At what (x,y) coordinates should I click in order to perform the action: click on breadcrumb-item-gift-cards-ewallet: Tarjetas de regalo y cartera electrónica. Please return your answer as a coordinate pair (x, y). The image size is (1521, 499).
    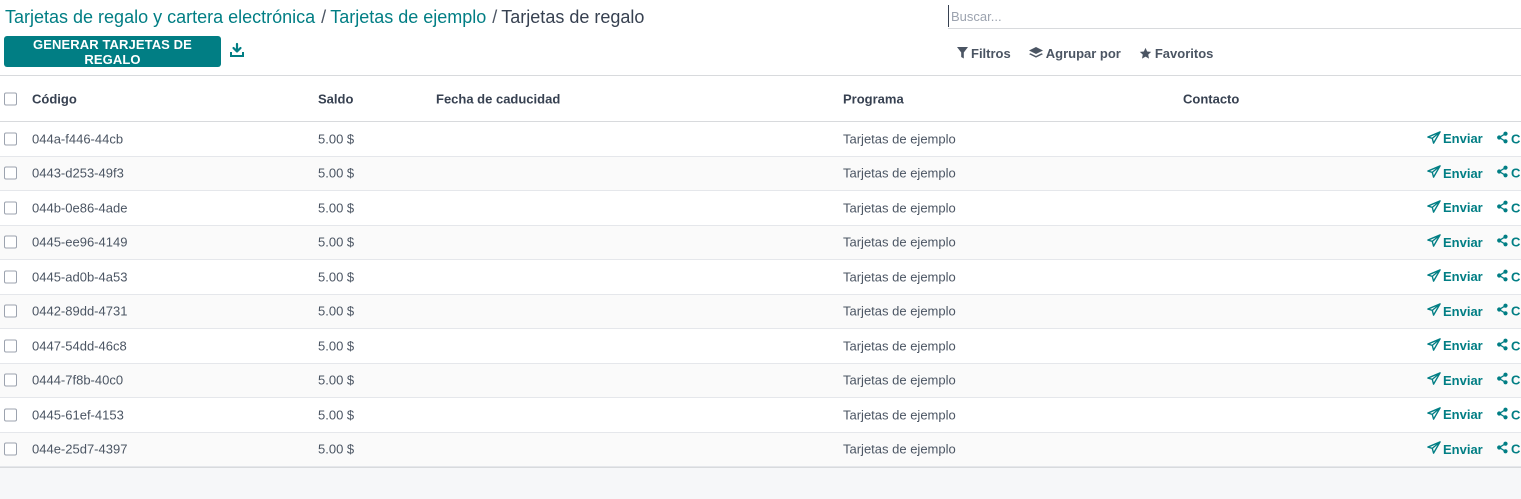
    Looking at the image, I should click on (160, 17).